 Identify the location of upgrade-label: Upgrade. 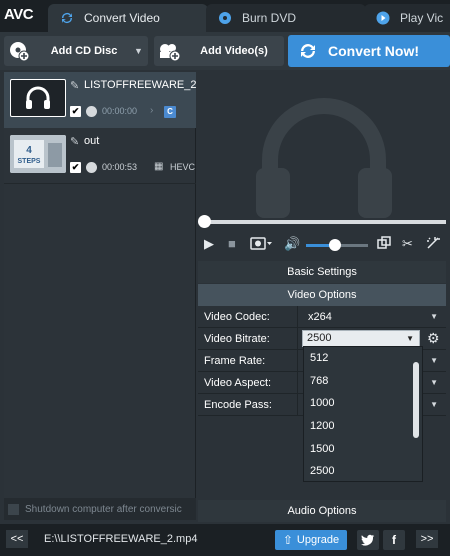
(318, 540).